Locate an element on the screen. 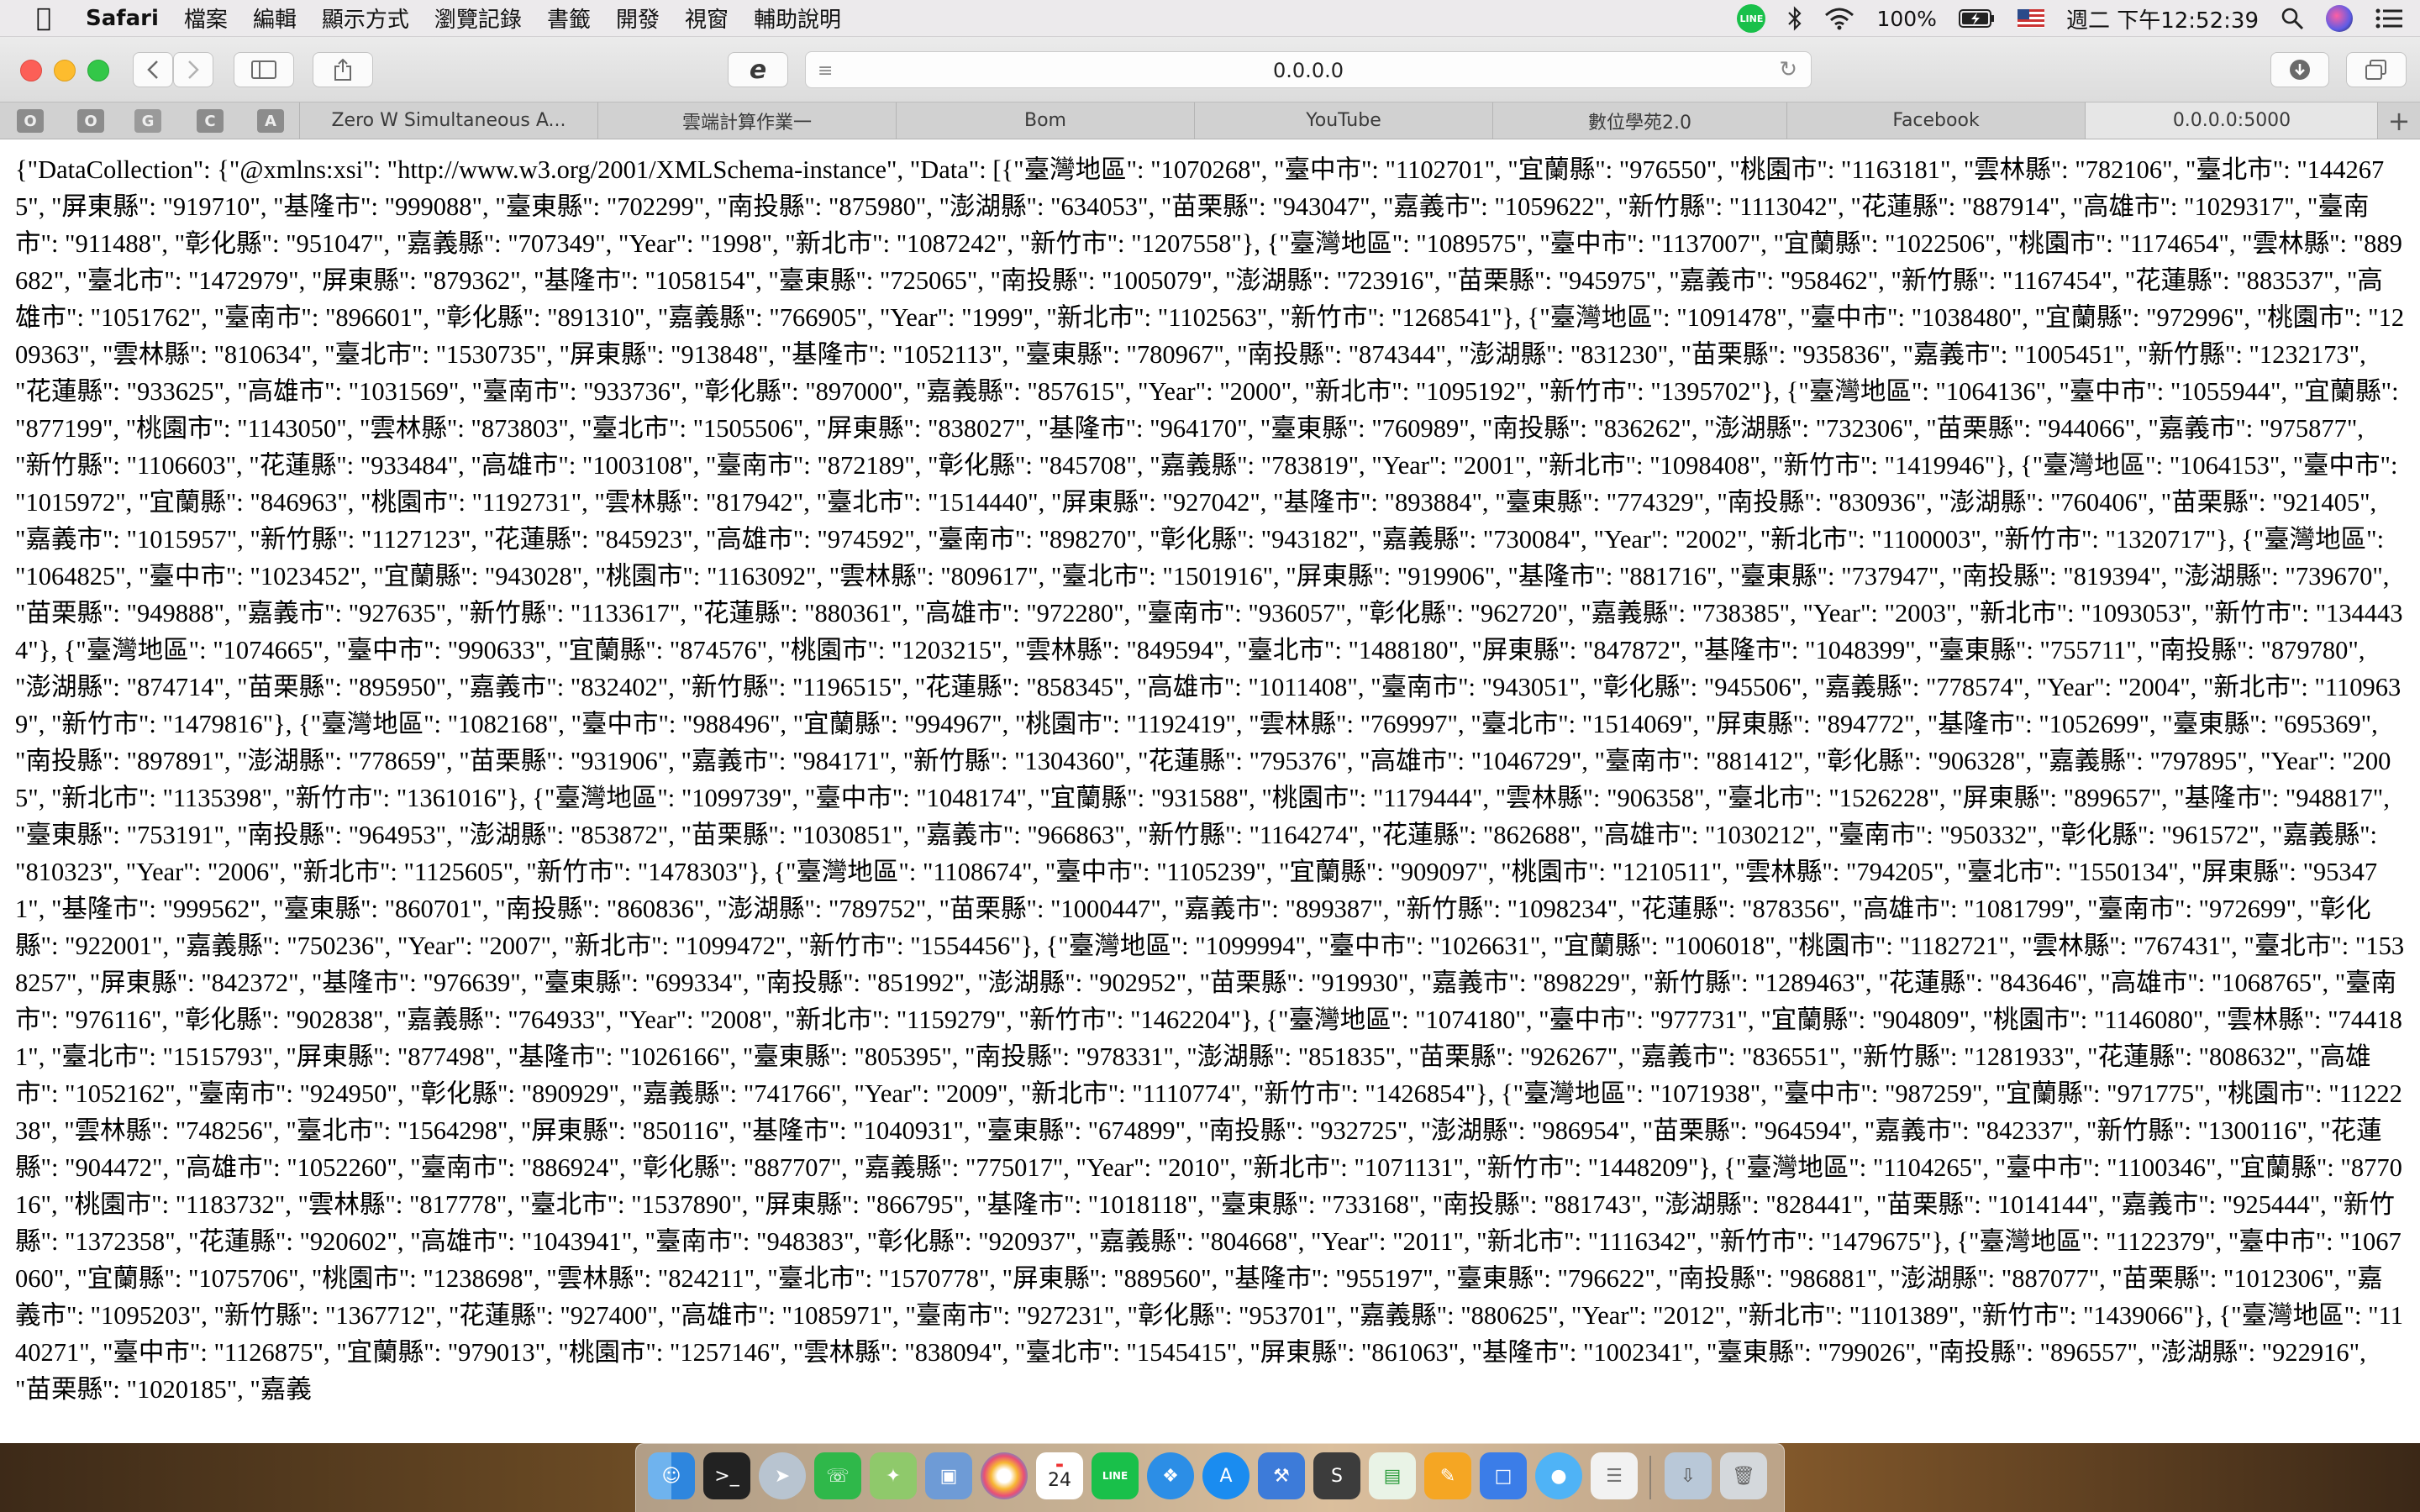 The height and width of the screenshot is (1512, 2420). browser-toolbar: e ≡ 0.0.0.0 ↻ is located at coordinates (1210, 69).